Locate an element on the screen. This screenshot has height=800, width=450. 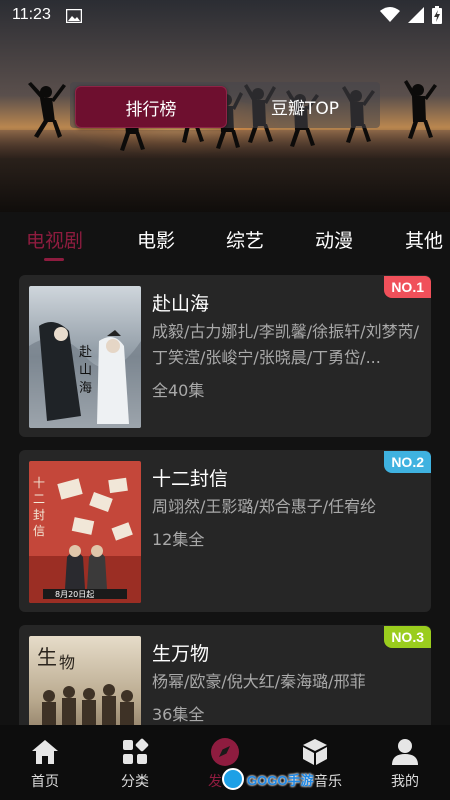
rank-badge: NO.1 is located at coordinates (407, 287).